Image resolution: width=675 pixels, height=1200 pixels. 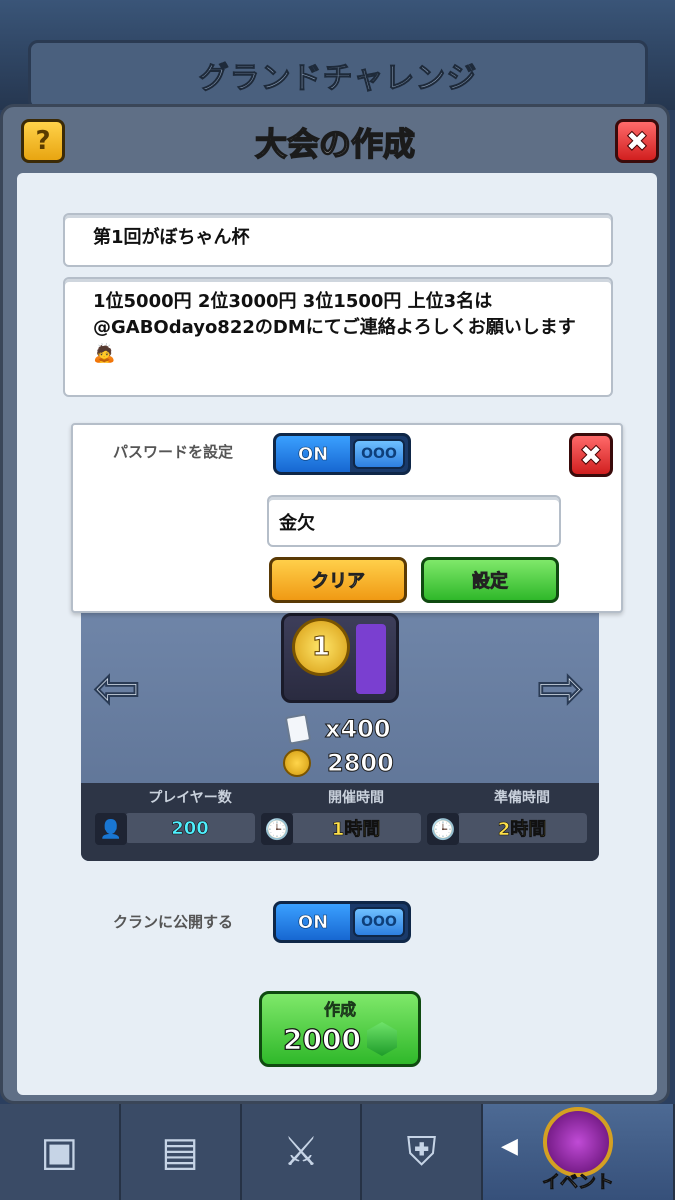 What do you see at coordinates (321, 1039) in the screenshot?
I see `create-cost-value: 2000` at bounding box center [321, 1039].